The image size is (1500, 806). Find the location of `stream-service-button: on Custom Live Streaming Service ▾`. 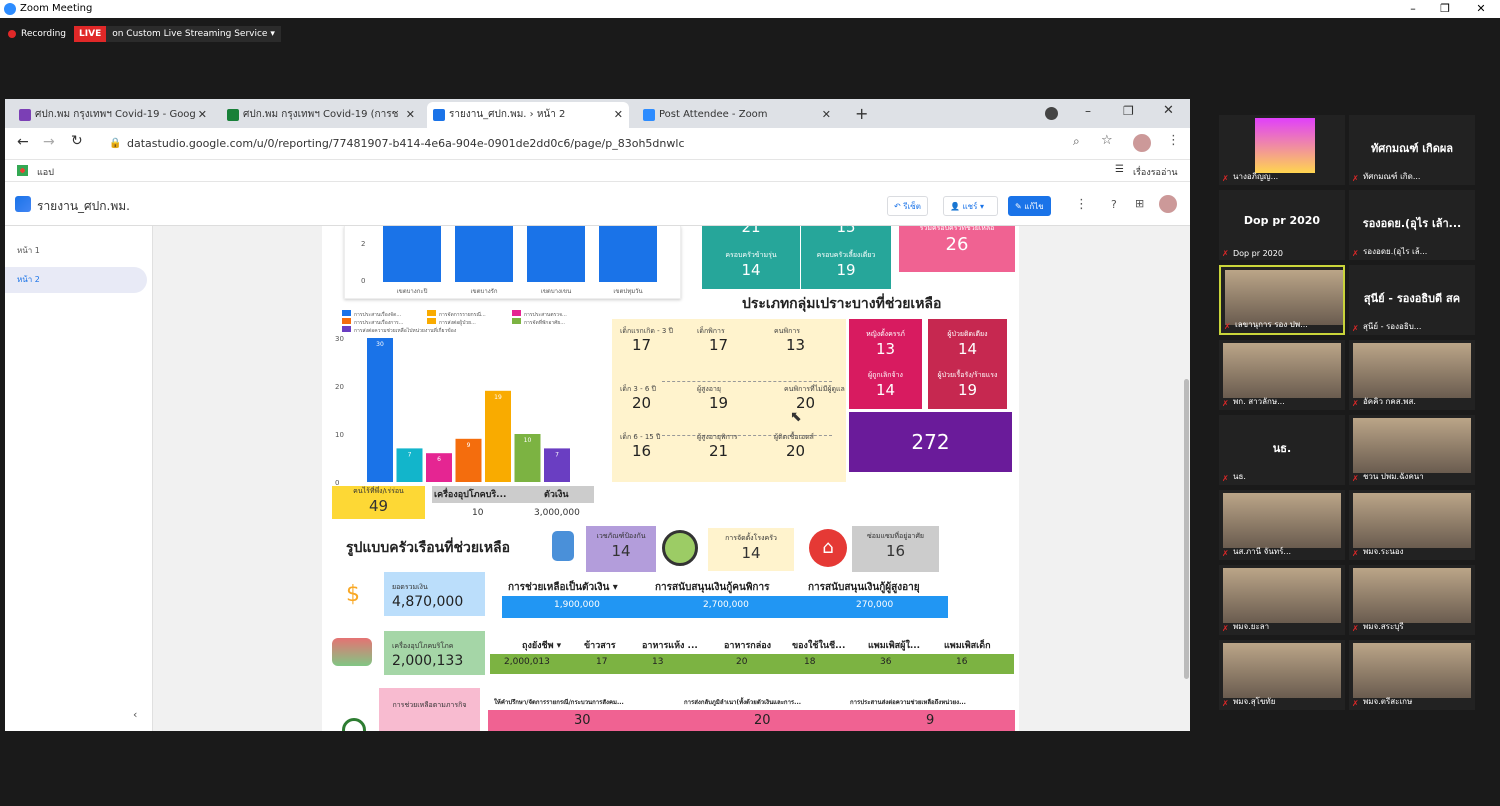

stream-service-button: on Custom Live Streaming Service ▾ is located at coordinates (193, 34).